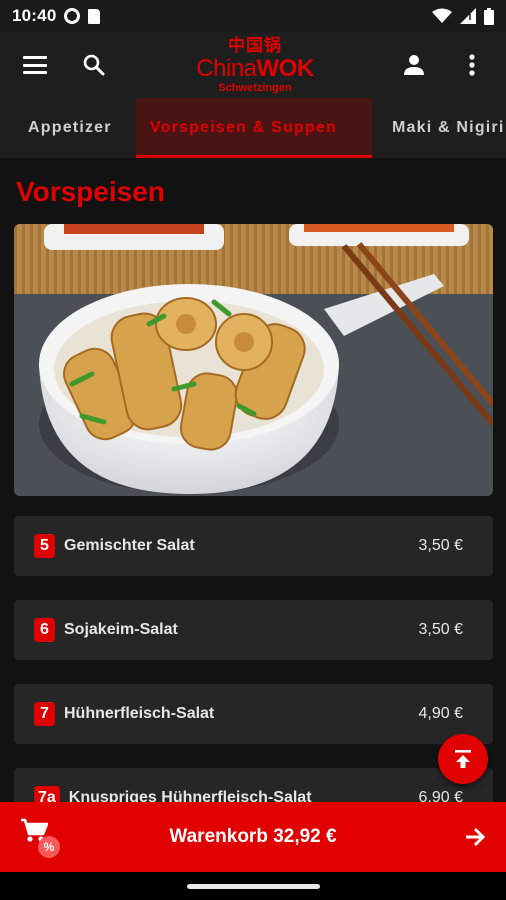  Describe the element at coordinates (442, 128) in the screenshot. I see `tab-maki-nigiri: Maki & Nigiri` at that location.